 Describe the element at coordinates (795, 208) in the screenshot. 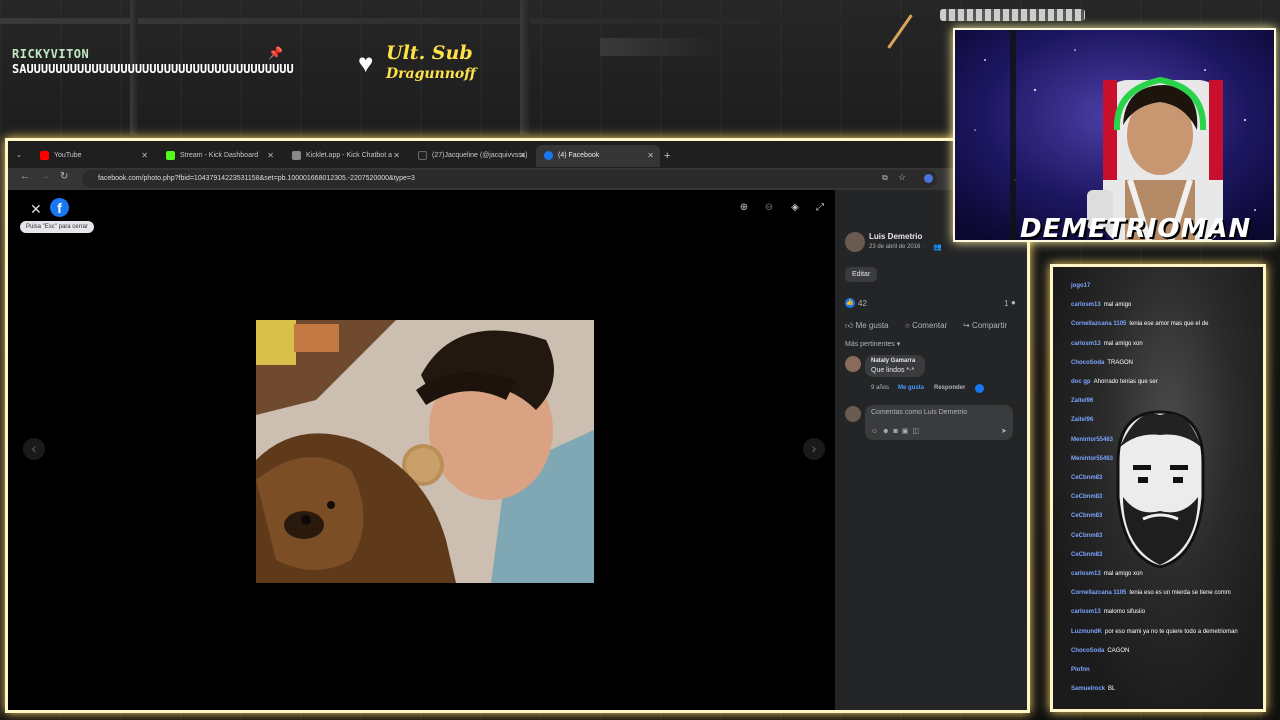

I see `tag-icon: ◈` at that location.